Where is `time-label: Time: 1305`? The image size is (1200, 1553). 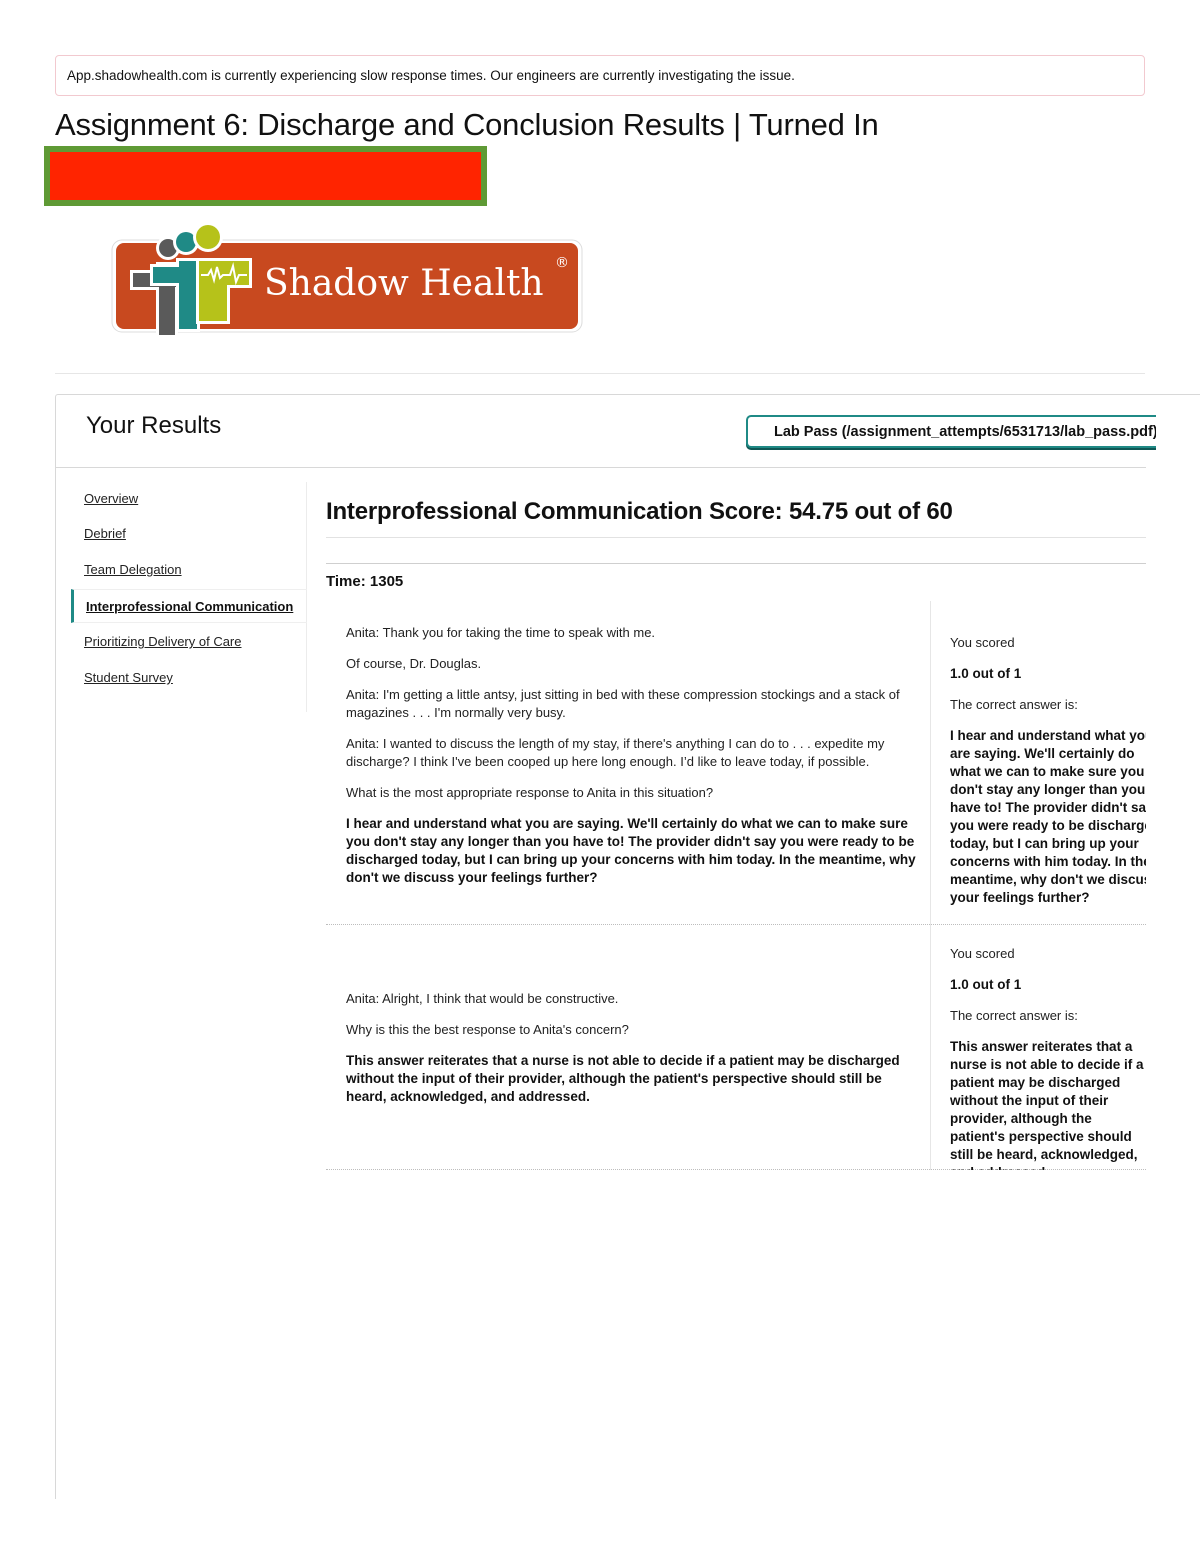 time-label: Time: 1305 is located at coordinates (365, 581).